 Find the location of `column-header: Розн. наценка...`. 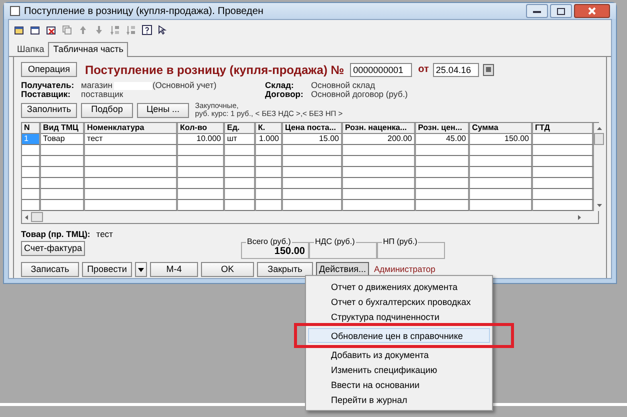

column-header: Розн. наценка... is located at coordinates (379, 128).